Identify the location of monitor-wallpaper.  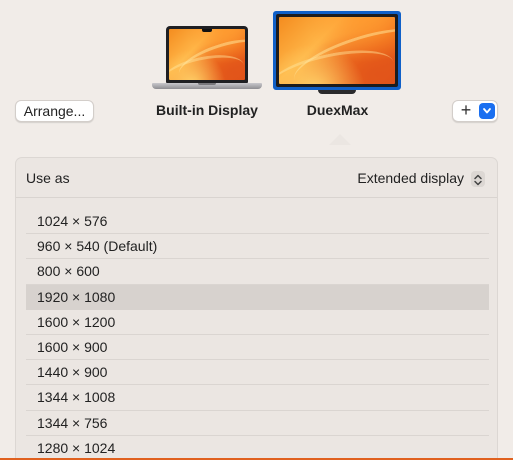
(337, 50).